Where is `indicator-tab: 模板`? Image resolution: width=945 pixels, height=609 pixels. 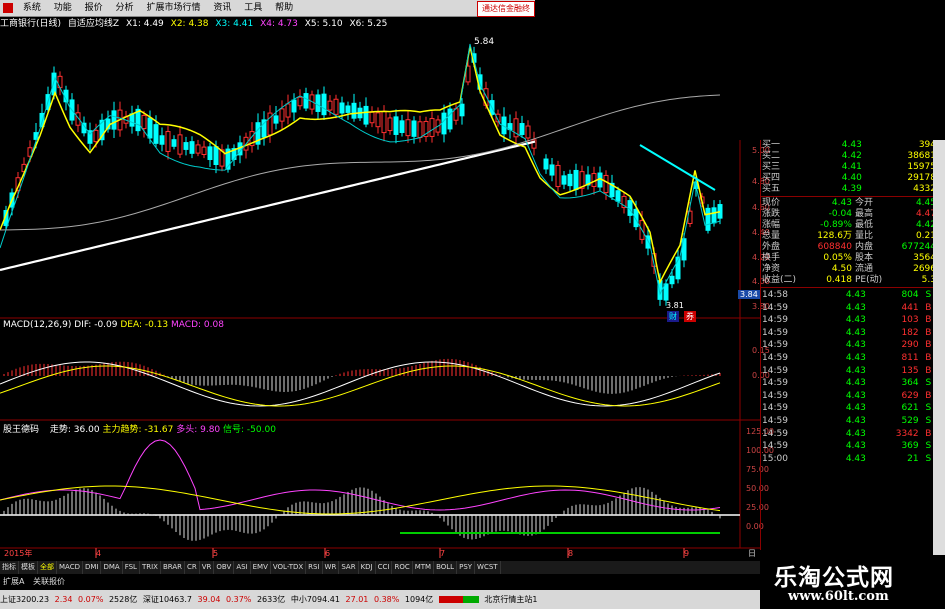
indicator-tab: 模板 is located at coordinates (28, 567).